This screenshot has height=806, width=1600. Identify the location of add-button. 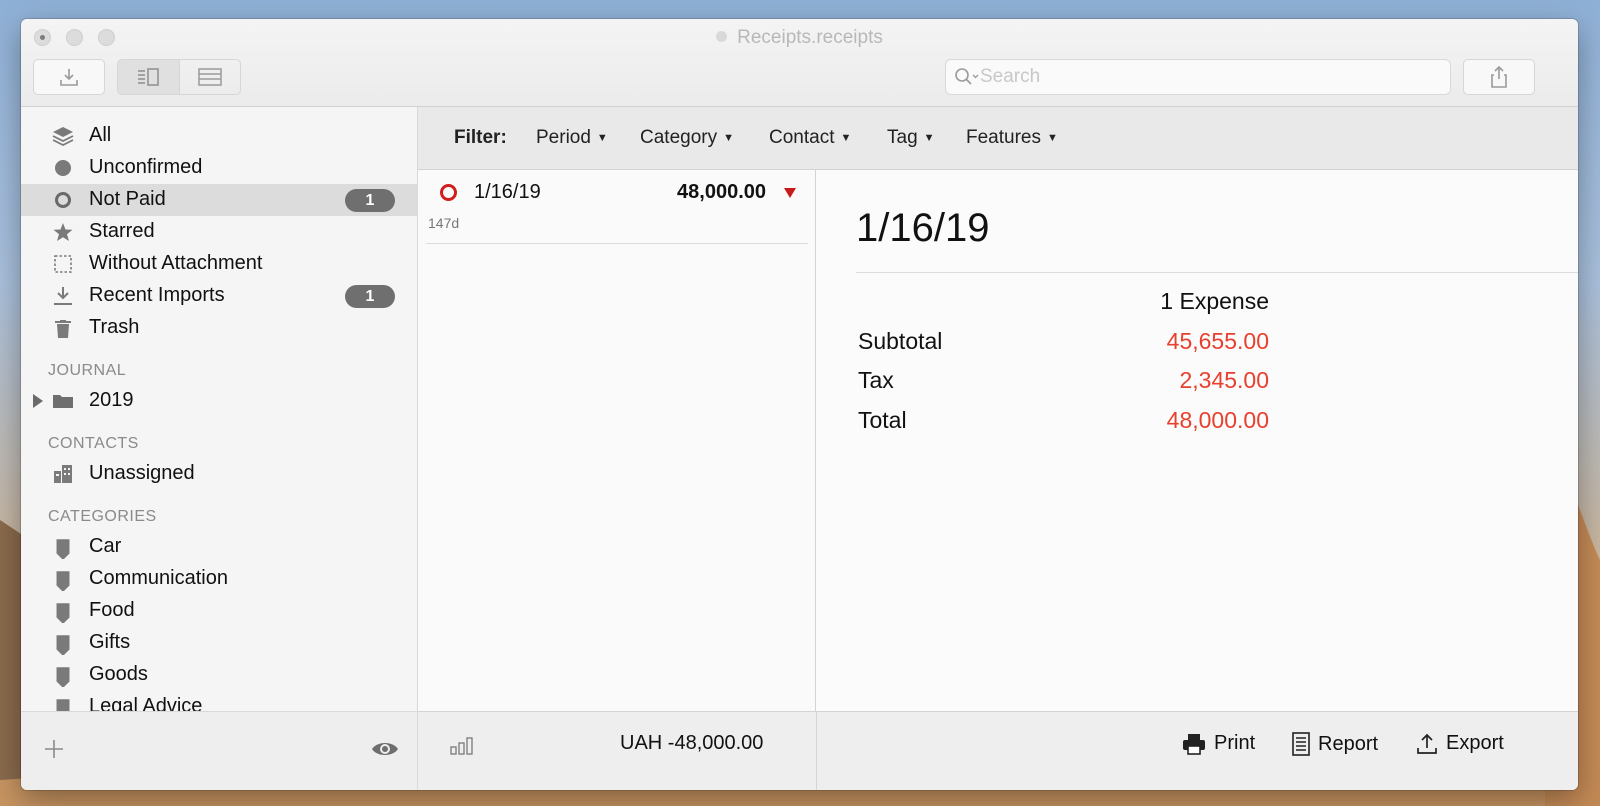
(54, 751).